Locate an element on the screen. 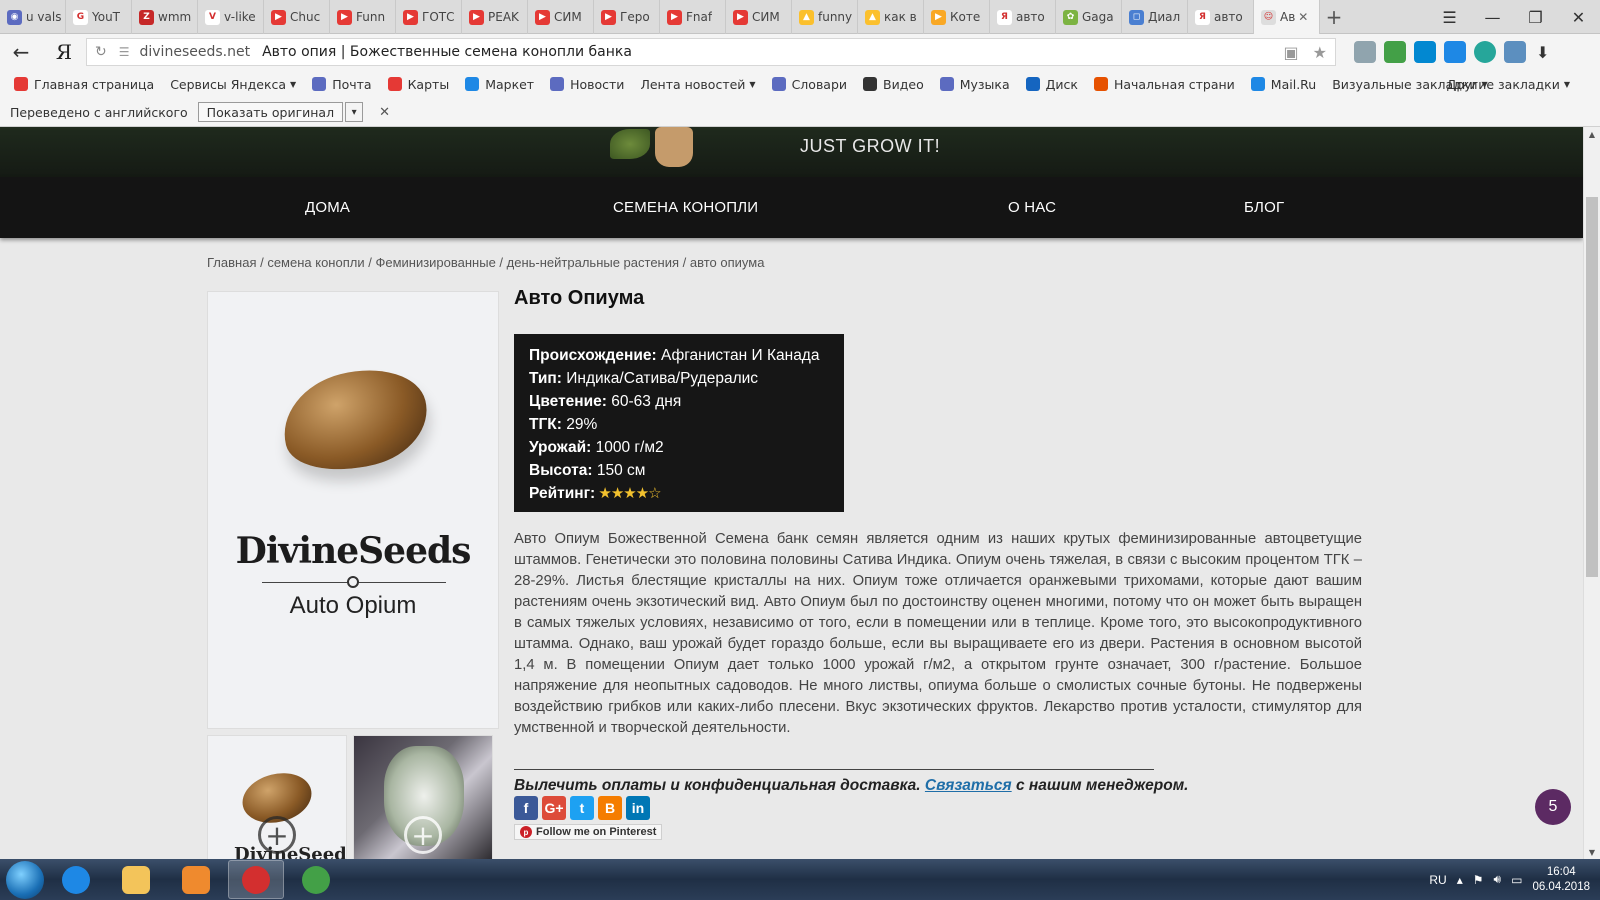 The width and height of the screenshot is (1600, 900). other-bookmarks: Другие закладки ▼ is located at coordinates (1508, 84).